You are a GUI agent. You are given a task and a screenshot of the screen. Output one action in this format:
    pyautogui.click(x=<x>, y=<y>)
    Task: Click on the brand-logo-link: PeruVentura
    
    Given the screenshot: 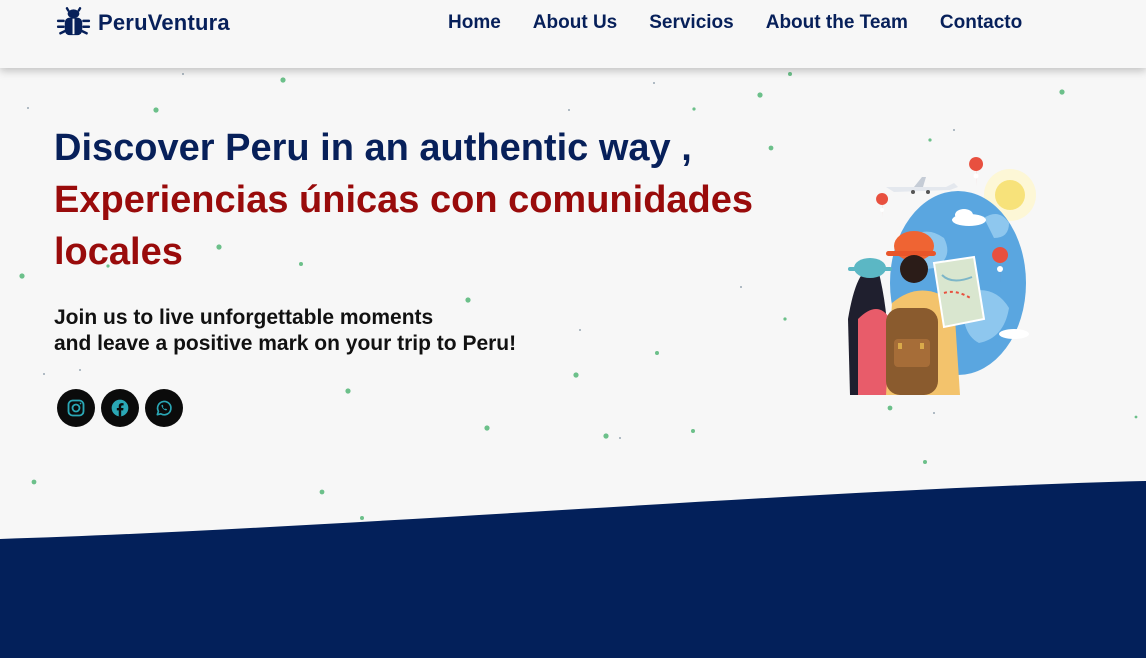 What is the action you would take?
    pyautogui.click(x=143, y=23)
    